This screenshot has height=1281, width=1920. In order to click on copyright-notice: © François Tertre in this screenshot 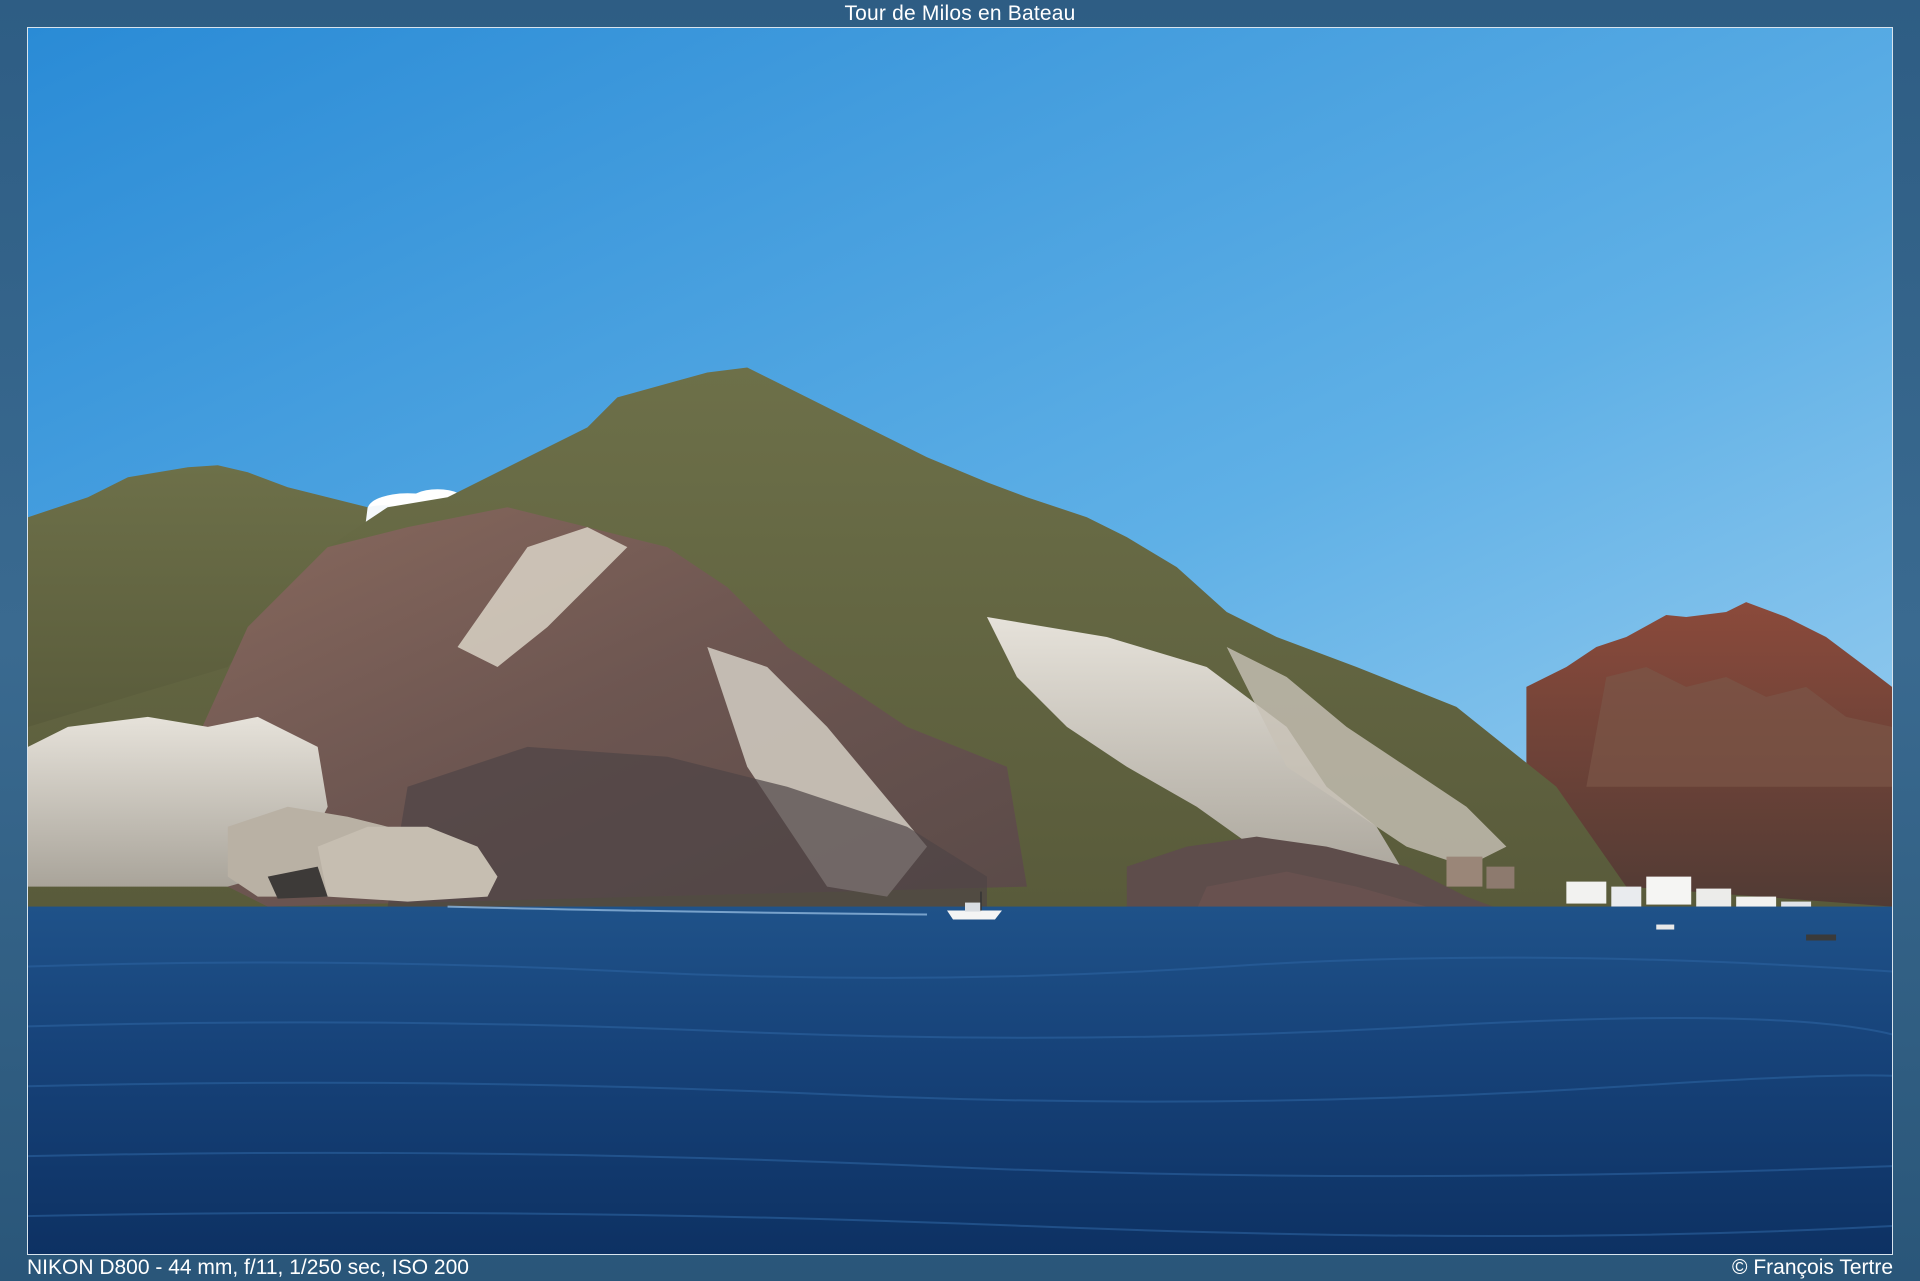, I will do `click(1812, 1267)`.